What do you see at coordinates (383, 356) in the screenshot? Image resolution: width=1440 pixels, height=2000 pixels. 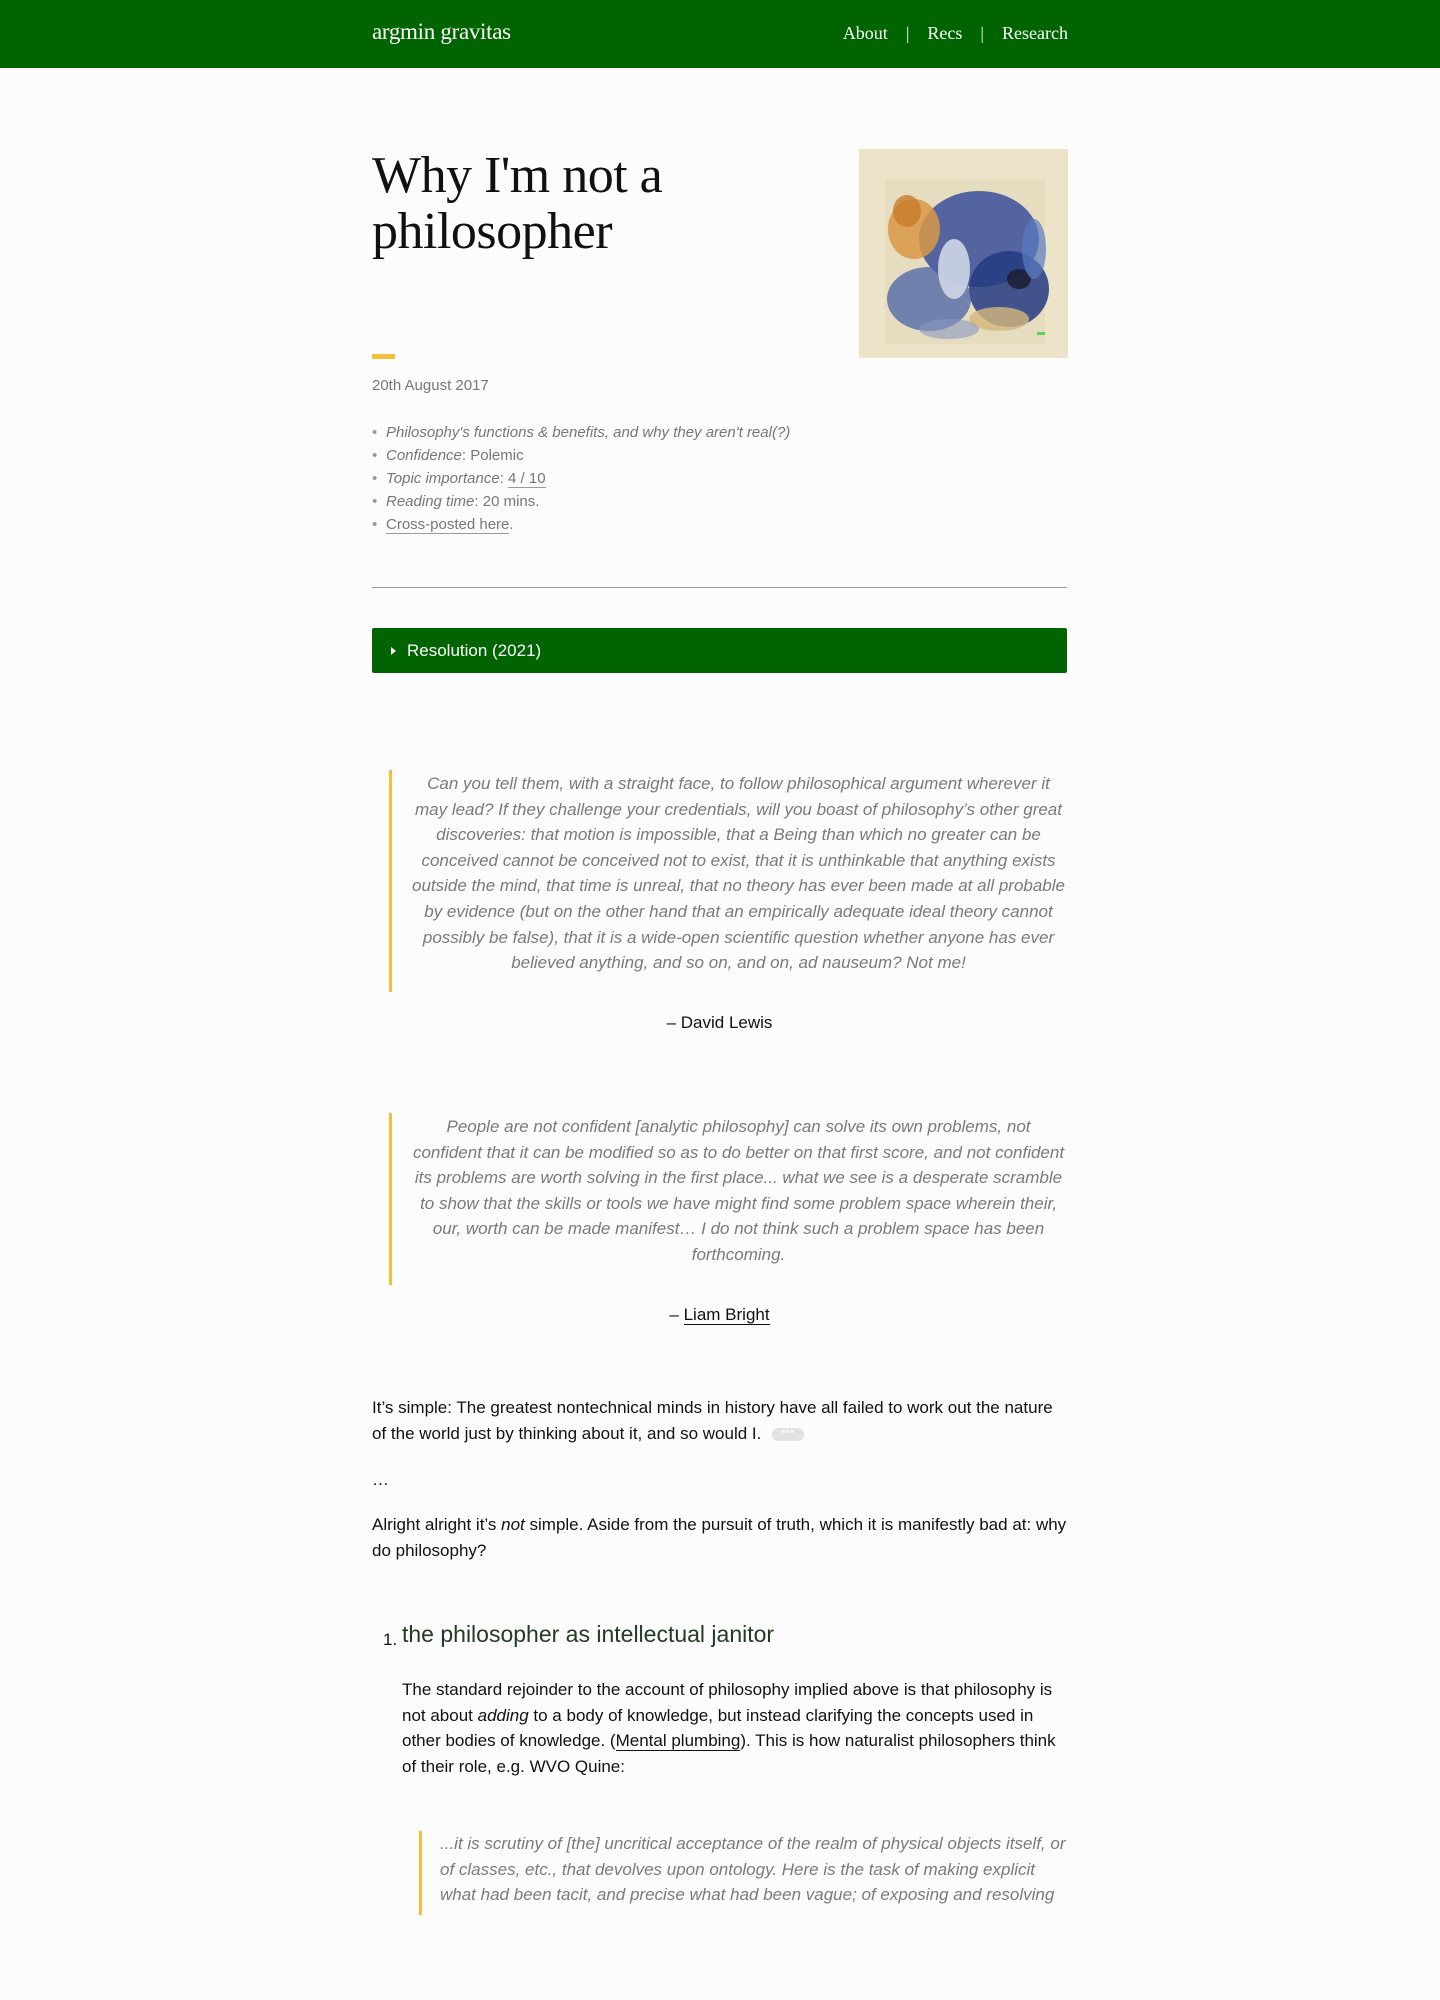 I see `title-accent-bar` at bounding box center [383, 356].